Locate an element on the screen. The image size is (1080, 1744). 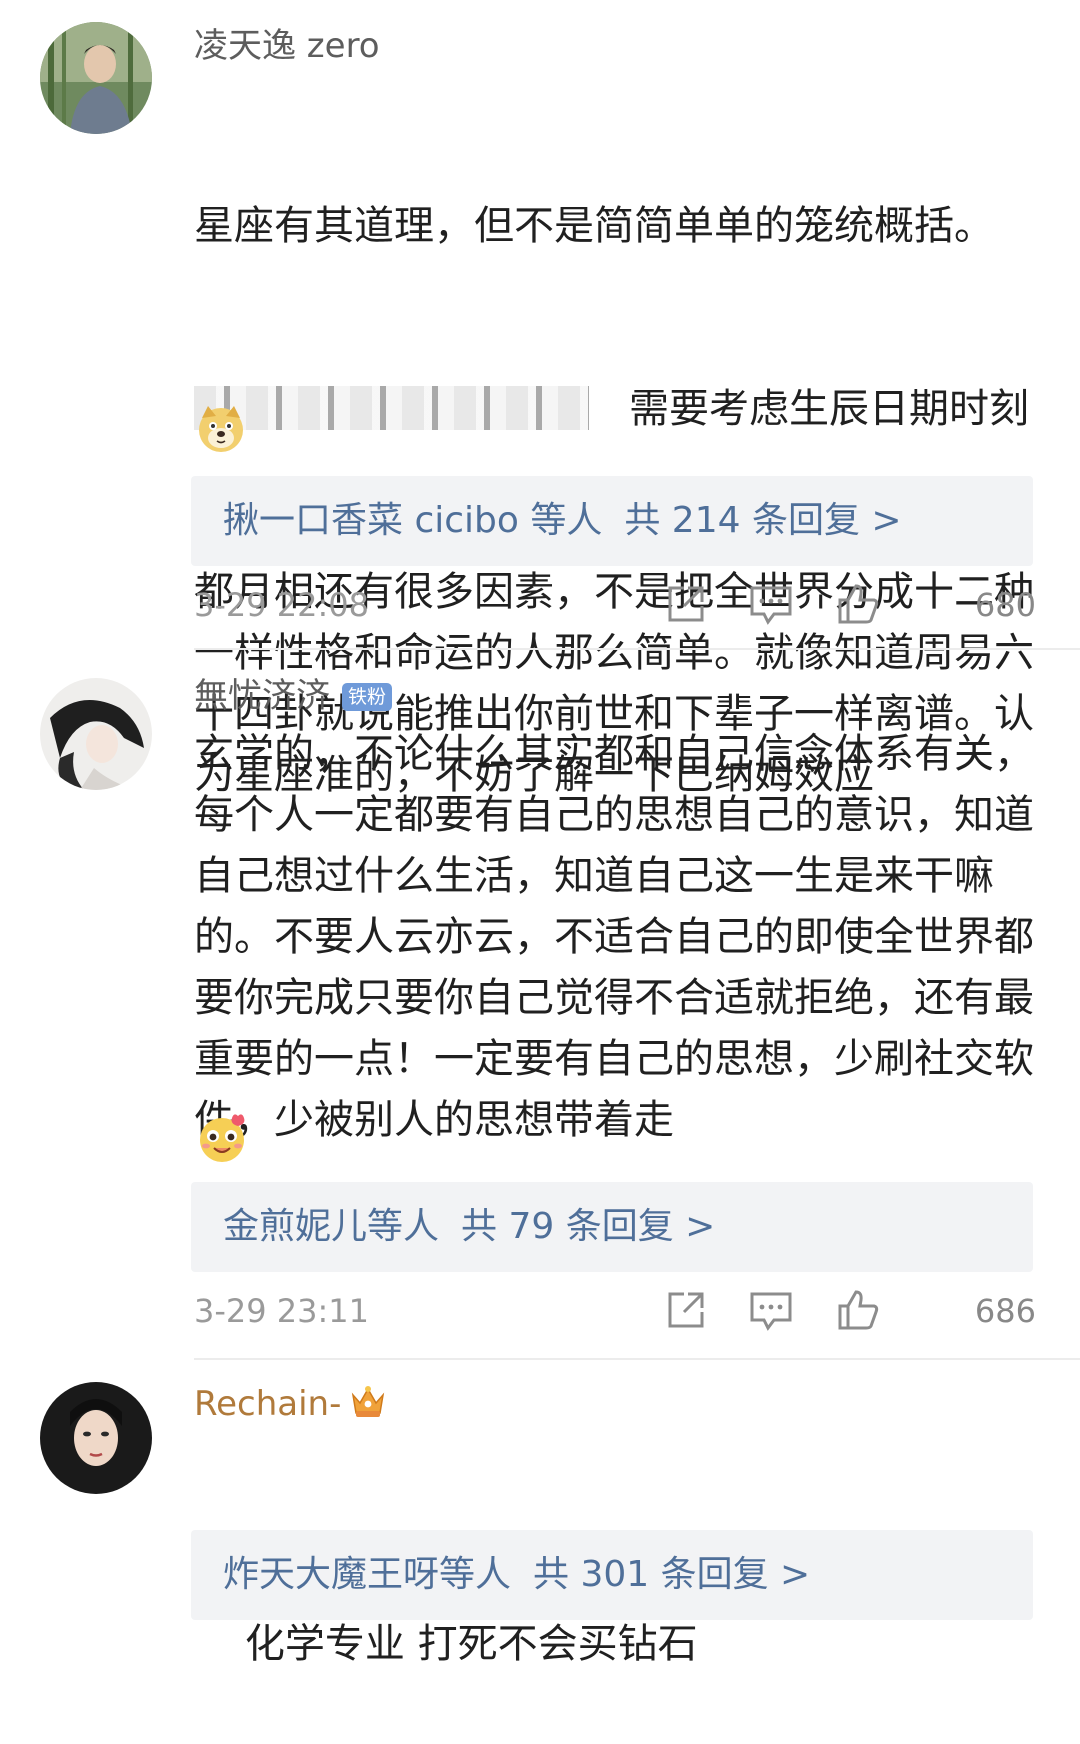
replies-box: 金煎妮儿等人共 79 条回复 > is located at coordinates (612, 1227).